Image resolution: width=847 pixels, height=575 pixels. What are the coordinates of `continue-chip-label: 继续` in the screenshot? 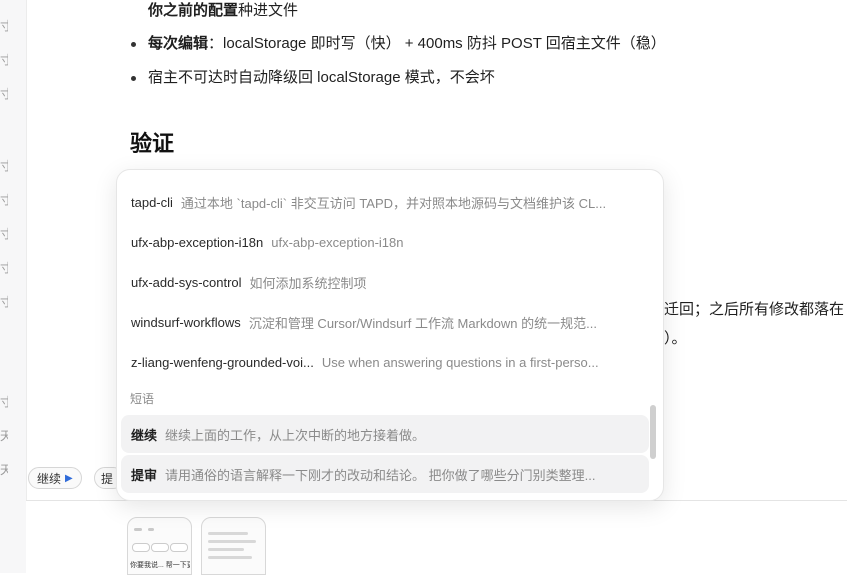 It's located at (49, 478).